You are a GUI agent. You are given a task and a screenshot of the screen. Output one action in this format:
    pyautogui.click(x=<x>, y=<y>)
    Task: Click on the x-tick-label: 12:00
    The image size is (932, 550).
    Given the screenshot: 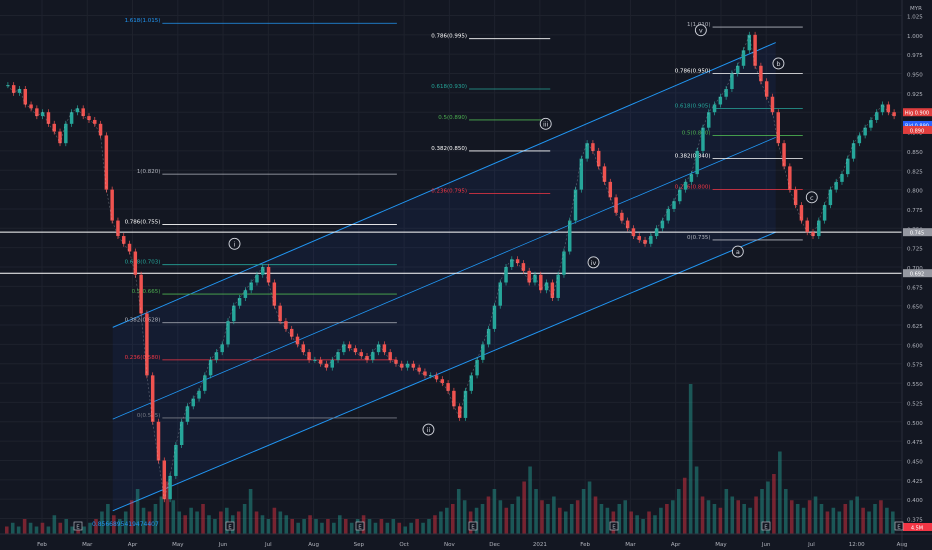 What is the action you would take?
    pyautogui.click(x=857, y=545)
    